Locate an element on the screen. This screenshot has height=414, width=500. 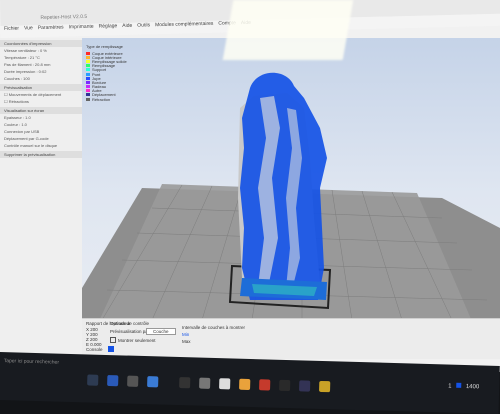
preview-checkbox: ☐ Rétractions is located at coordinates (41, 101).